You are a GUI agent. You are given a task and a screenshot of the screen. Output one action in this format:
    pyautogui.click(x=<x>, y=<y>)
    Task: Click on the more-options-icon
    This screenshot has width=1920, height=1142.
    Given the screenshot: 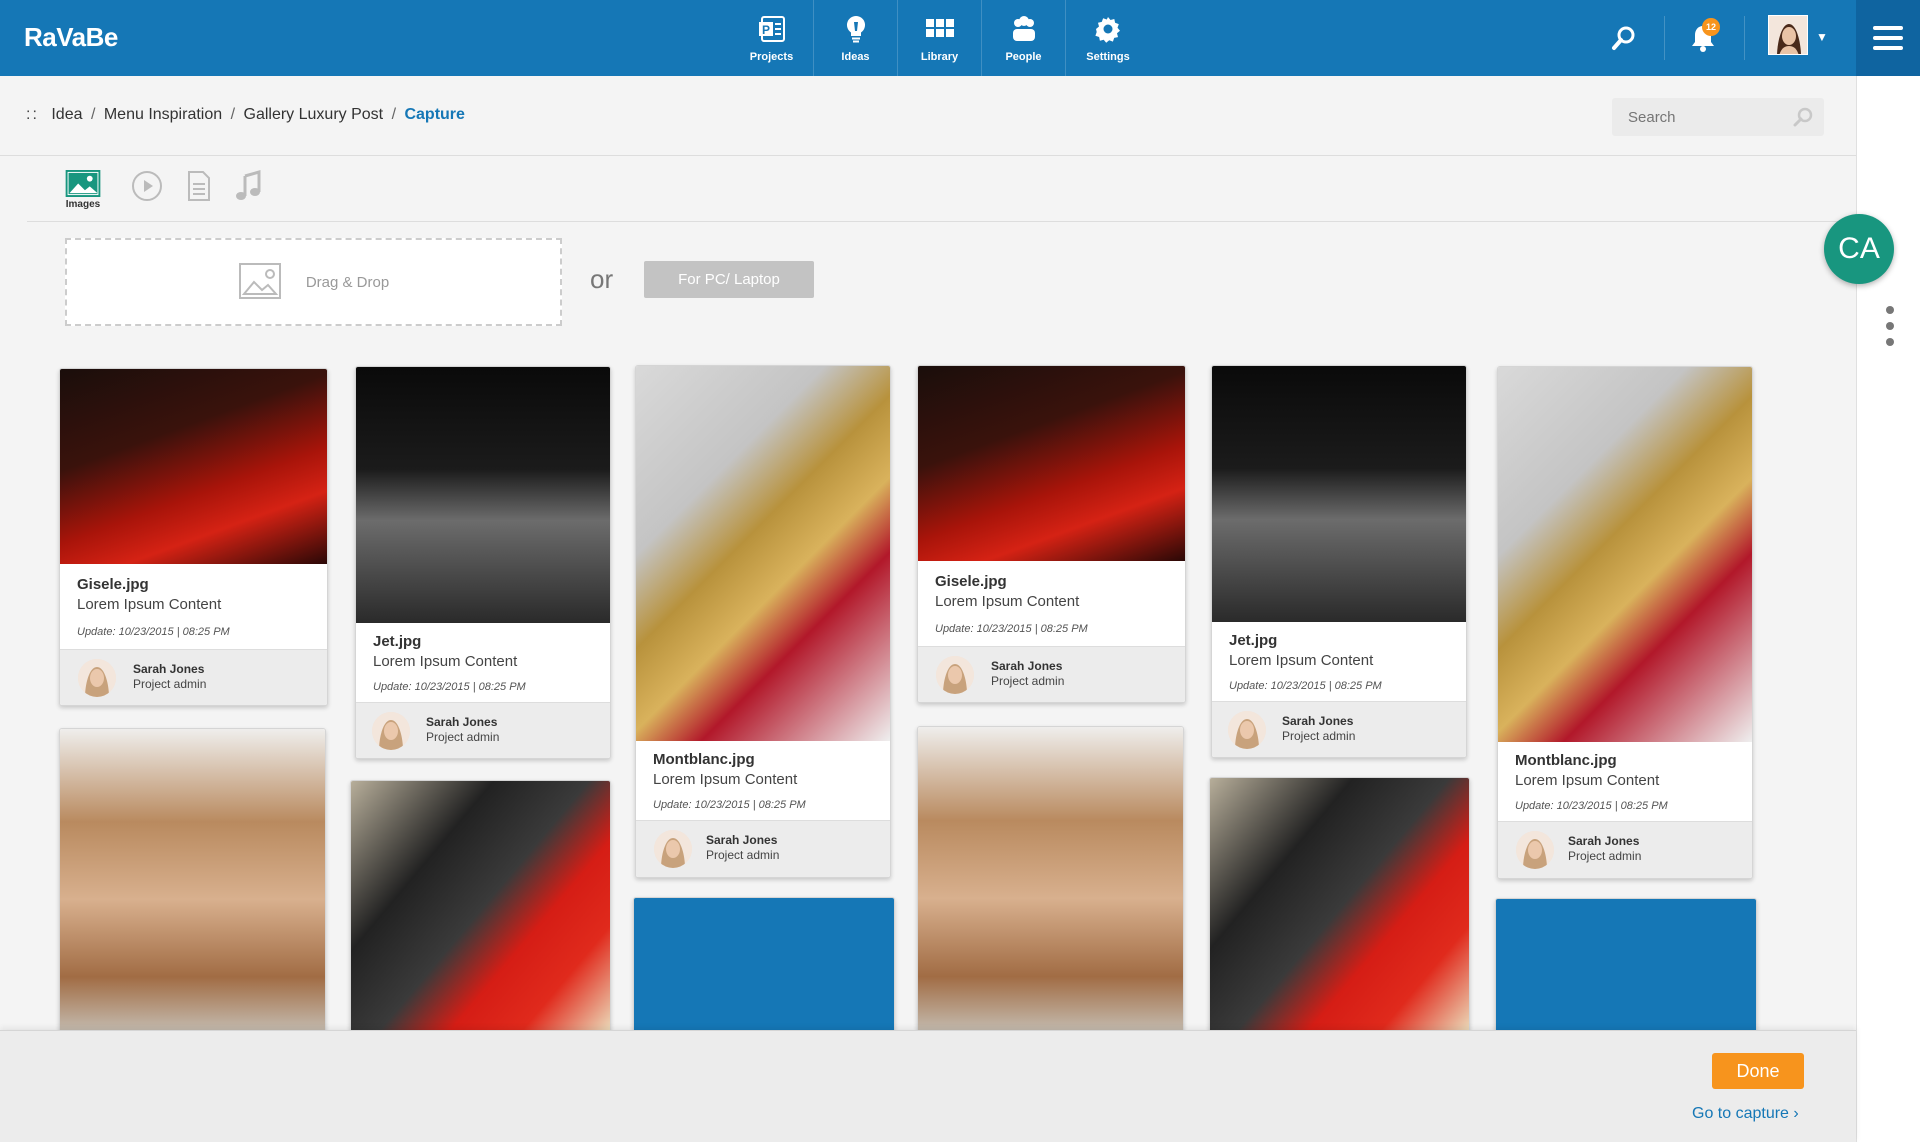 What is the action you would take?
    pyautogui.click(x=1890, y=326)
    